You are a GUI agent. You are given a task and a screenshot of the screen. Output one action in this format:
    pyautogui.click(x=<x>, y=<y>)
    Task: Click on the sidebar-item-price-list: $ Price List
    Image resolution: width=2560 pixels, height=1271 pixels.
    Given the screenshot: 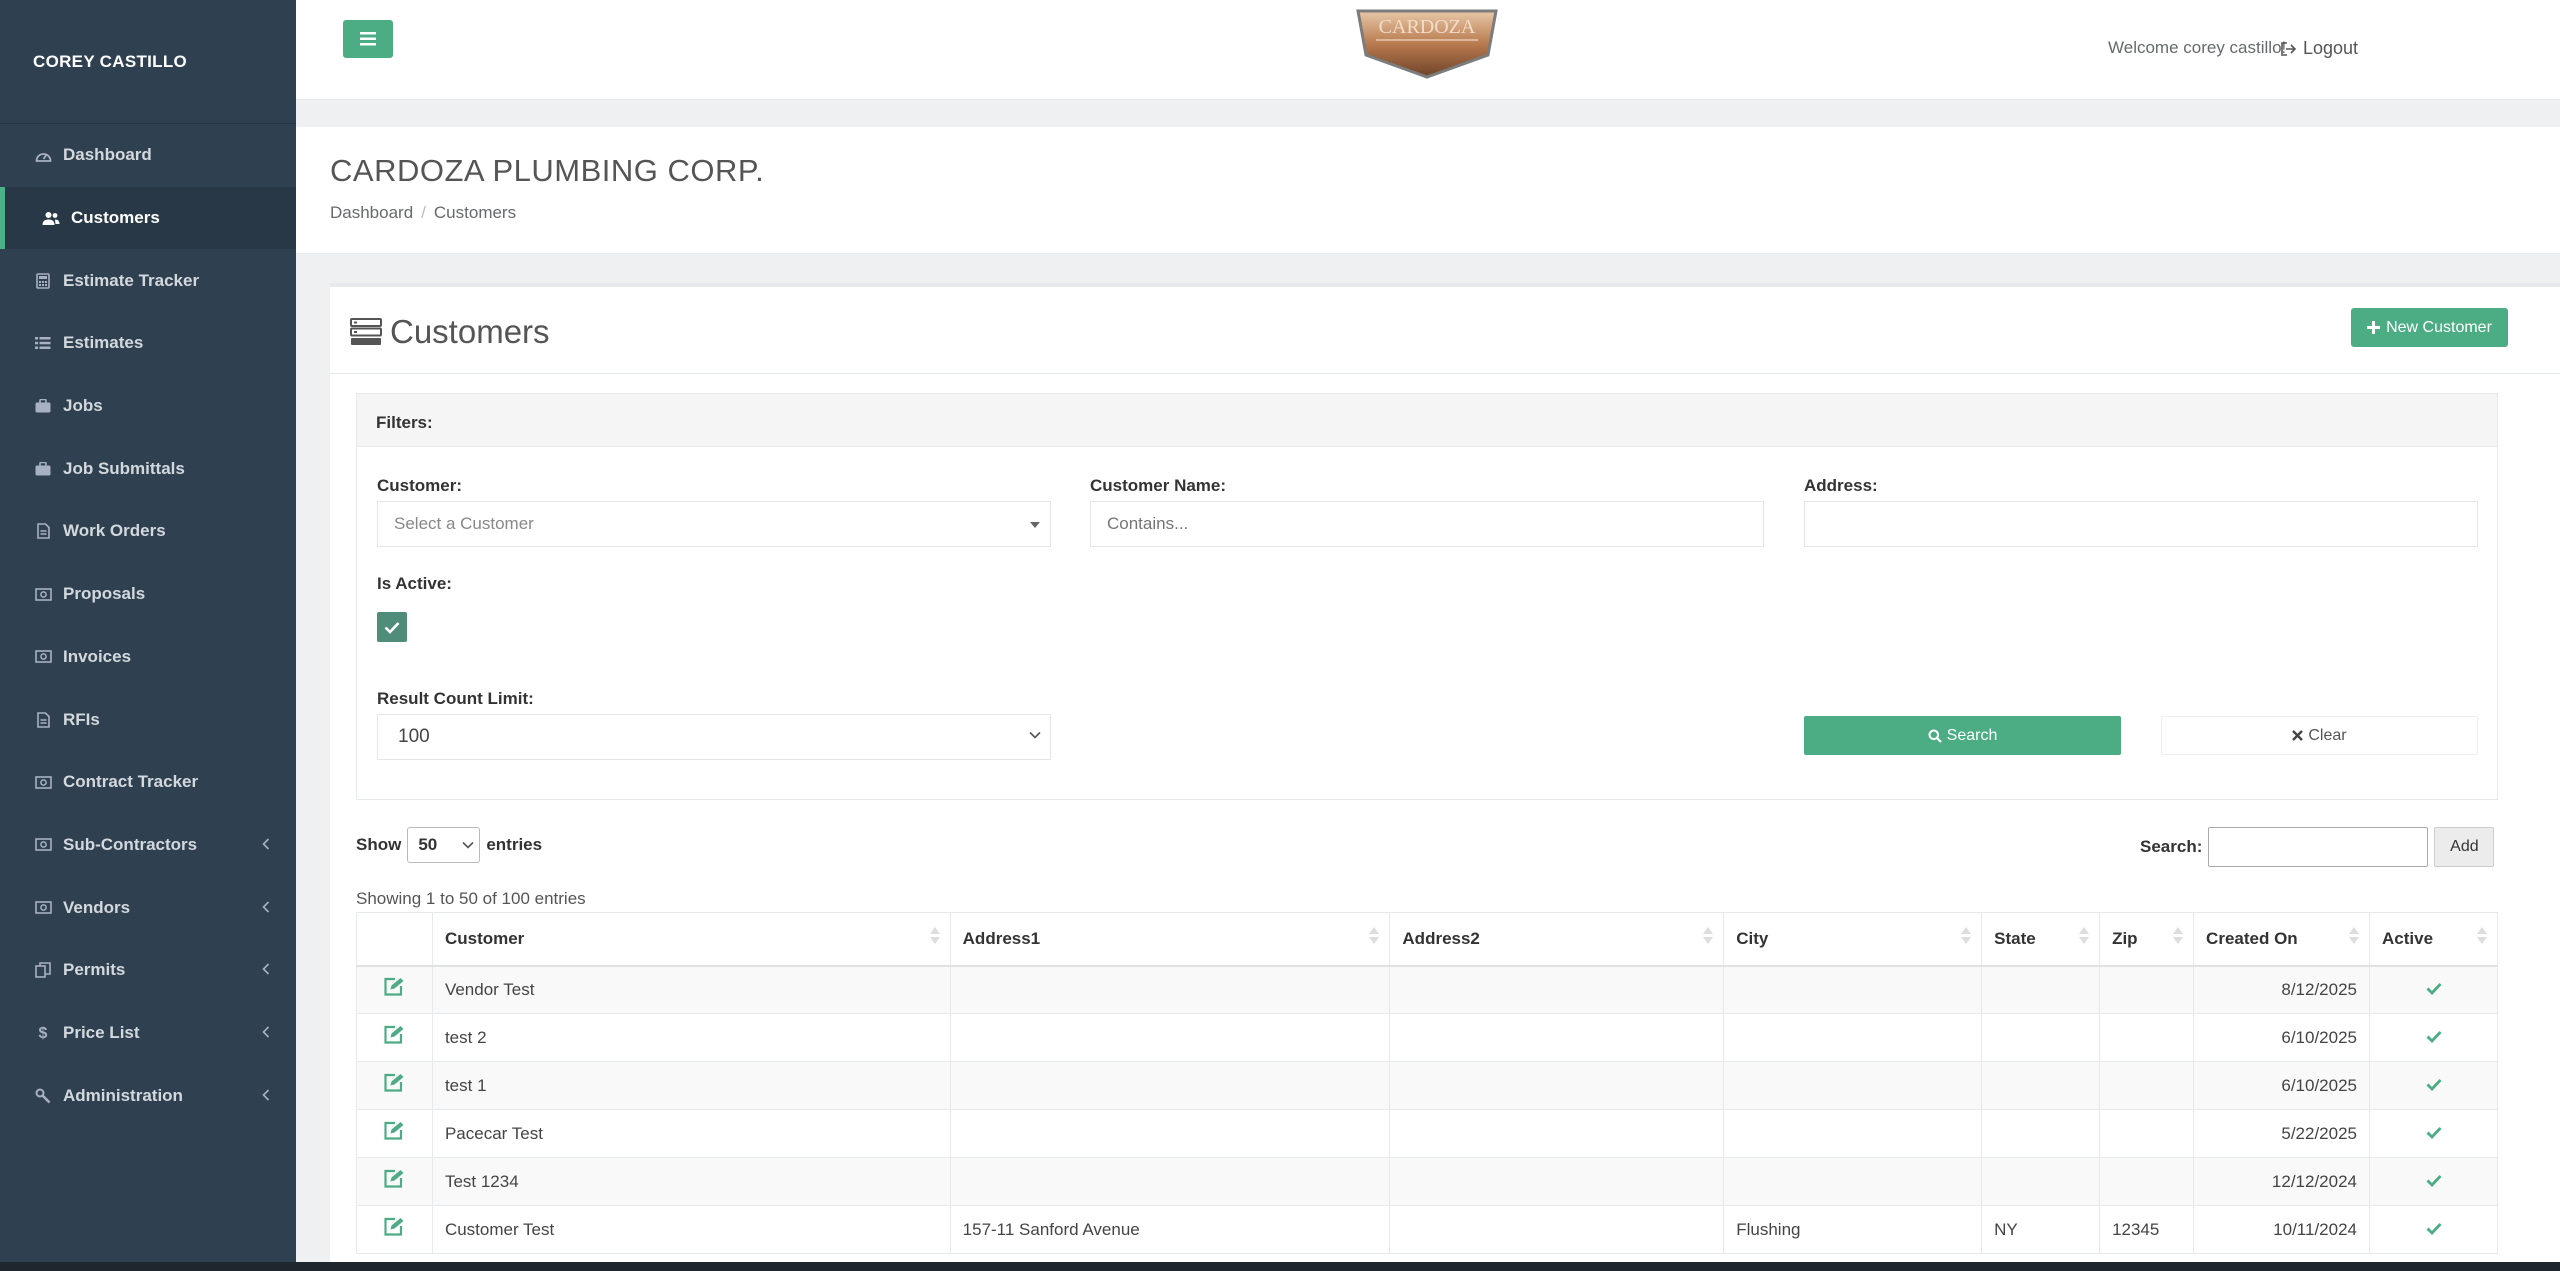 What is the action you would take?
    pyautogui.click(x=148, y=1033)
    